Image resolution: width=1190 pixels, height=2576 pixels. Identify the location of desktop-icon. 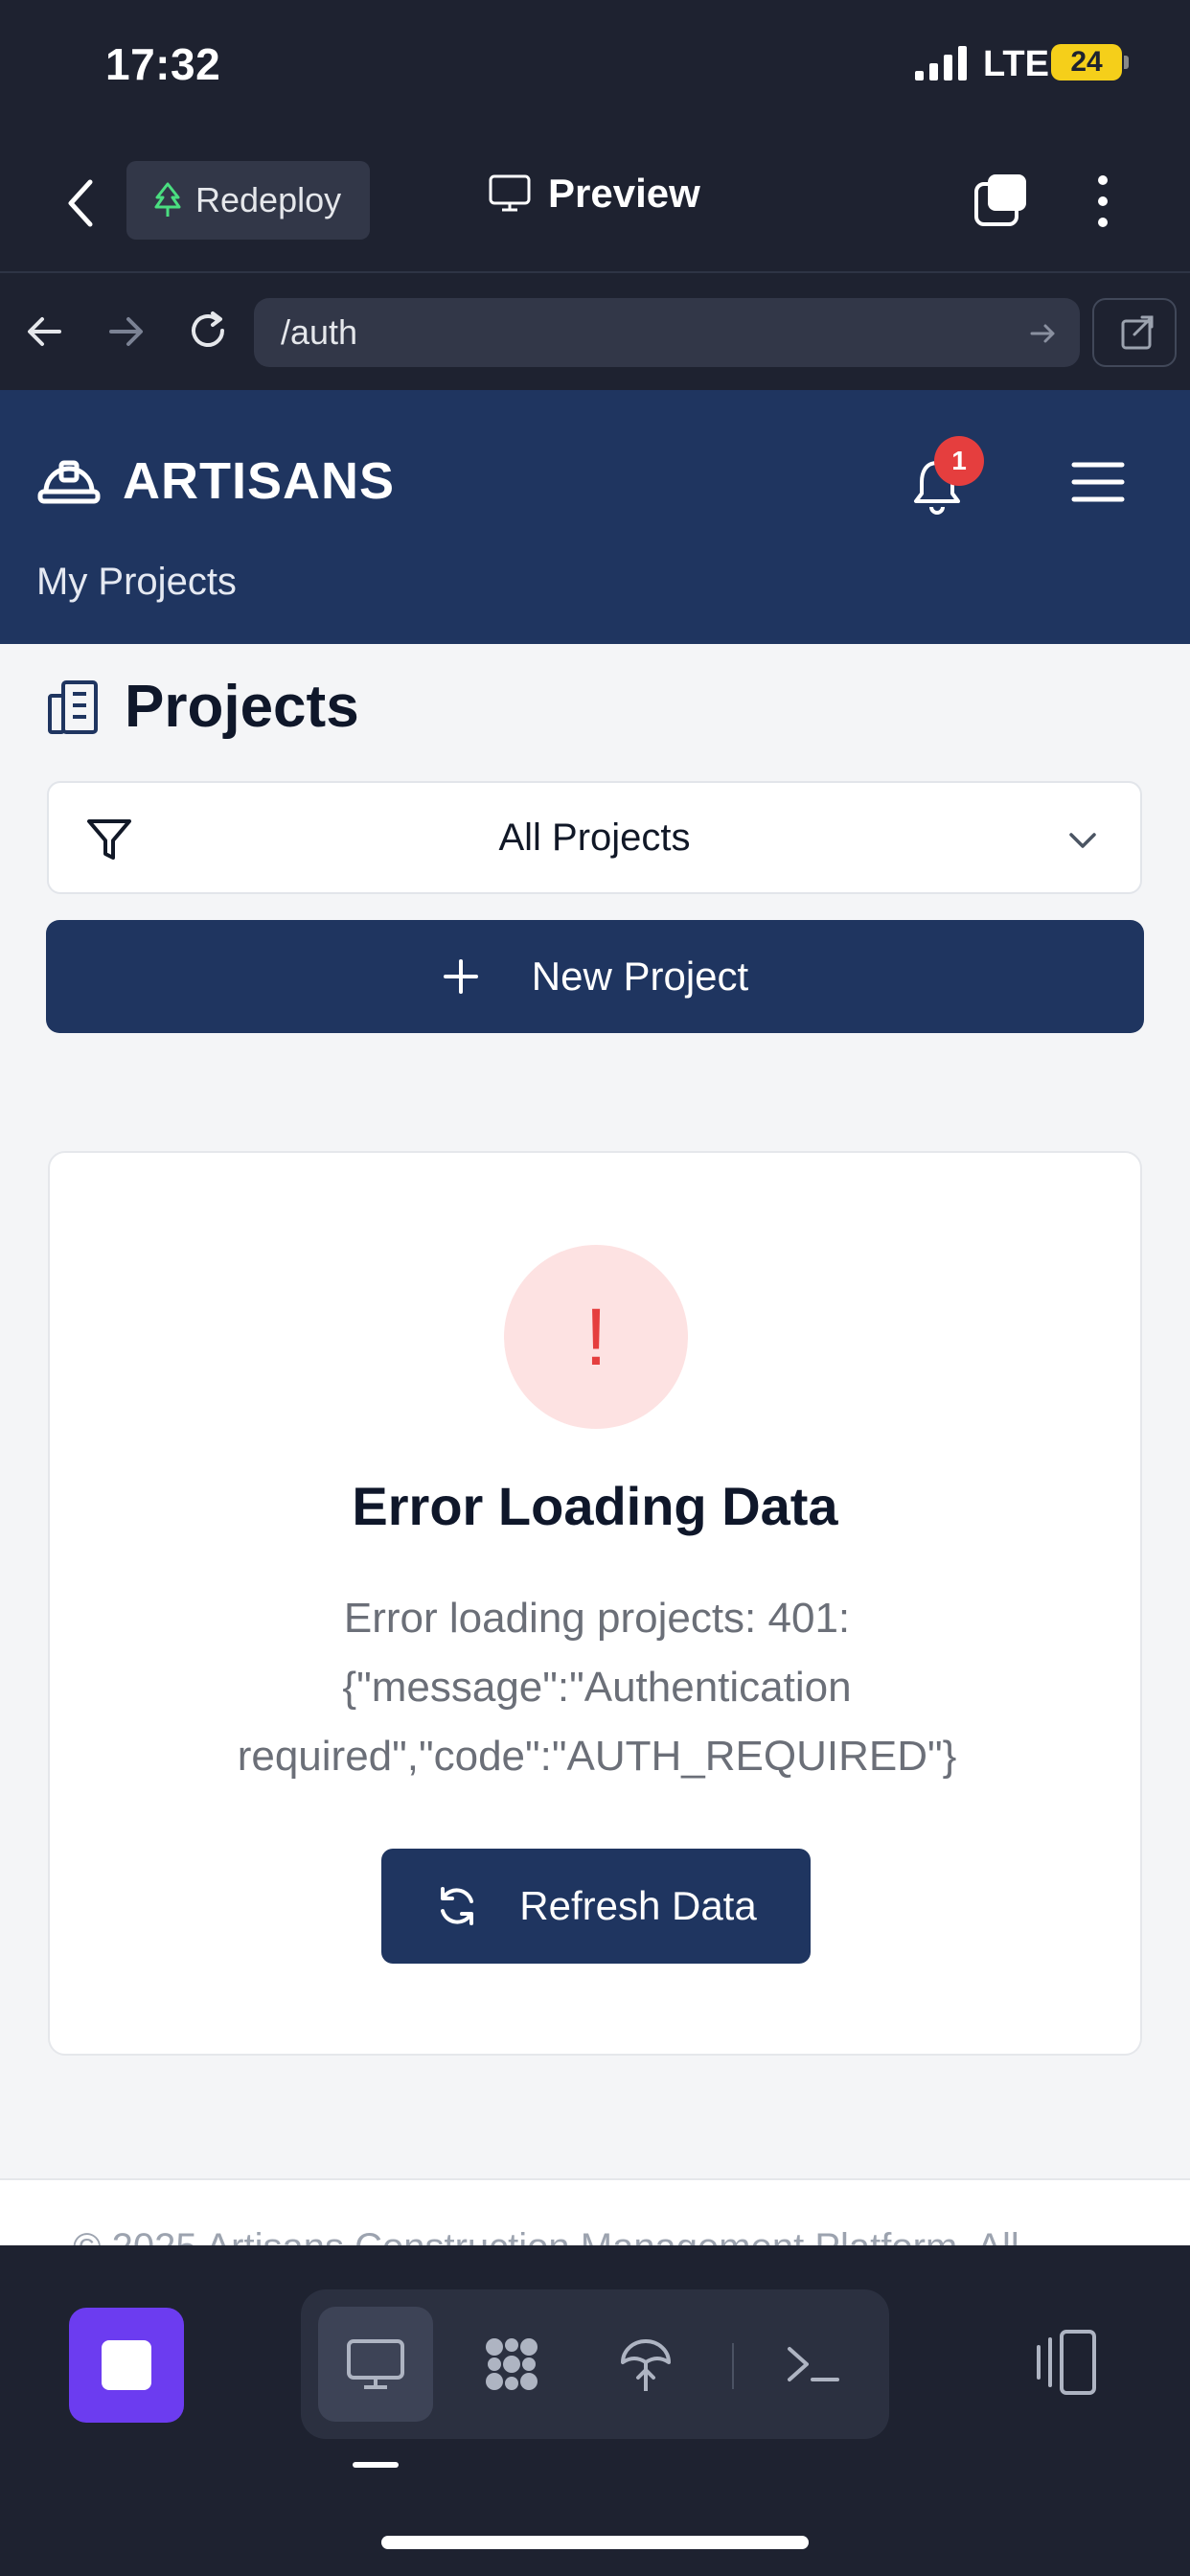
(375, 2364).